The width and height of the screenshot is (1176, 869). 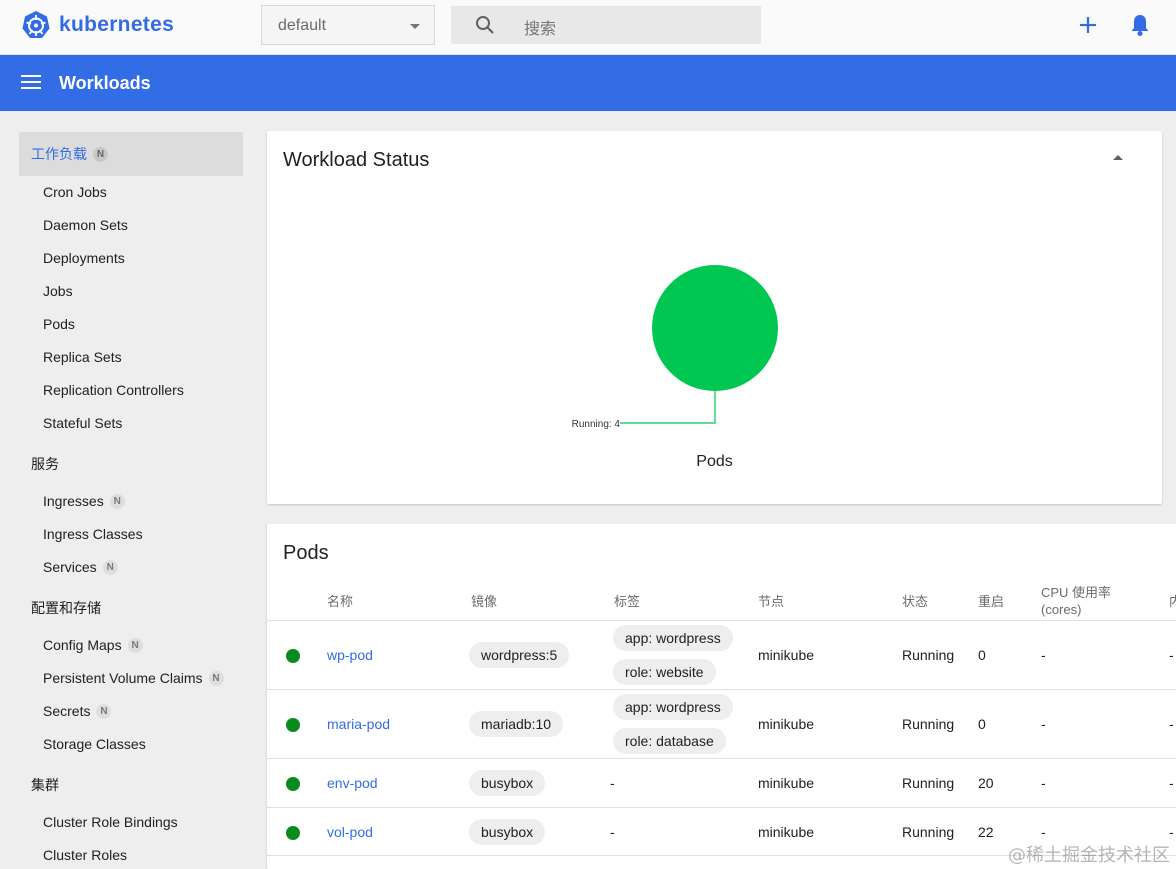 What do you see at coordinates (59, 154) in the screenshot?
I see `sidebar-item-label: 工作负载` at bounding box center [59, 154].